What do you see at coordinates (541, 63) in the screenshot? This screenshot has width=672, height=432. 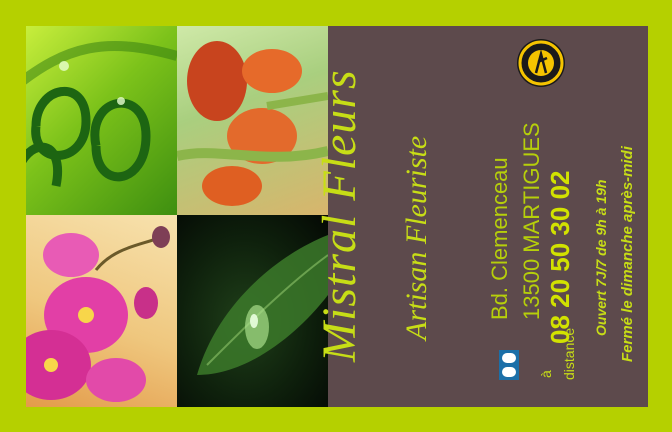 I see `florist-seal-icon` at bounding box center [541, 63].